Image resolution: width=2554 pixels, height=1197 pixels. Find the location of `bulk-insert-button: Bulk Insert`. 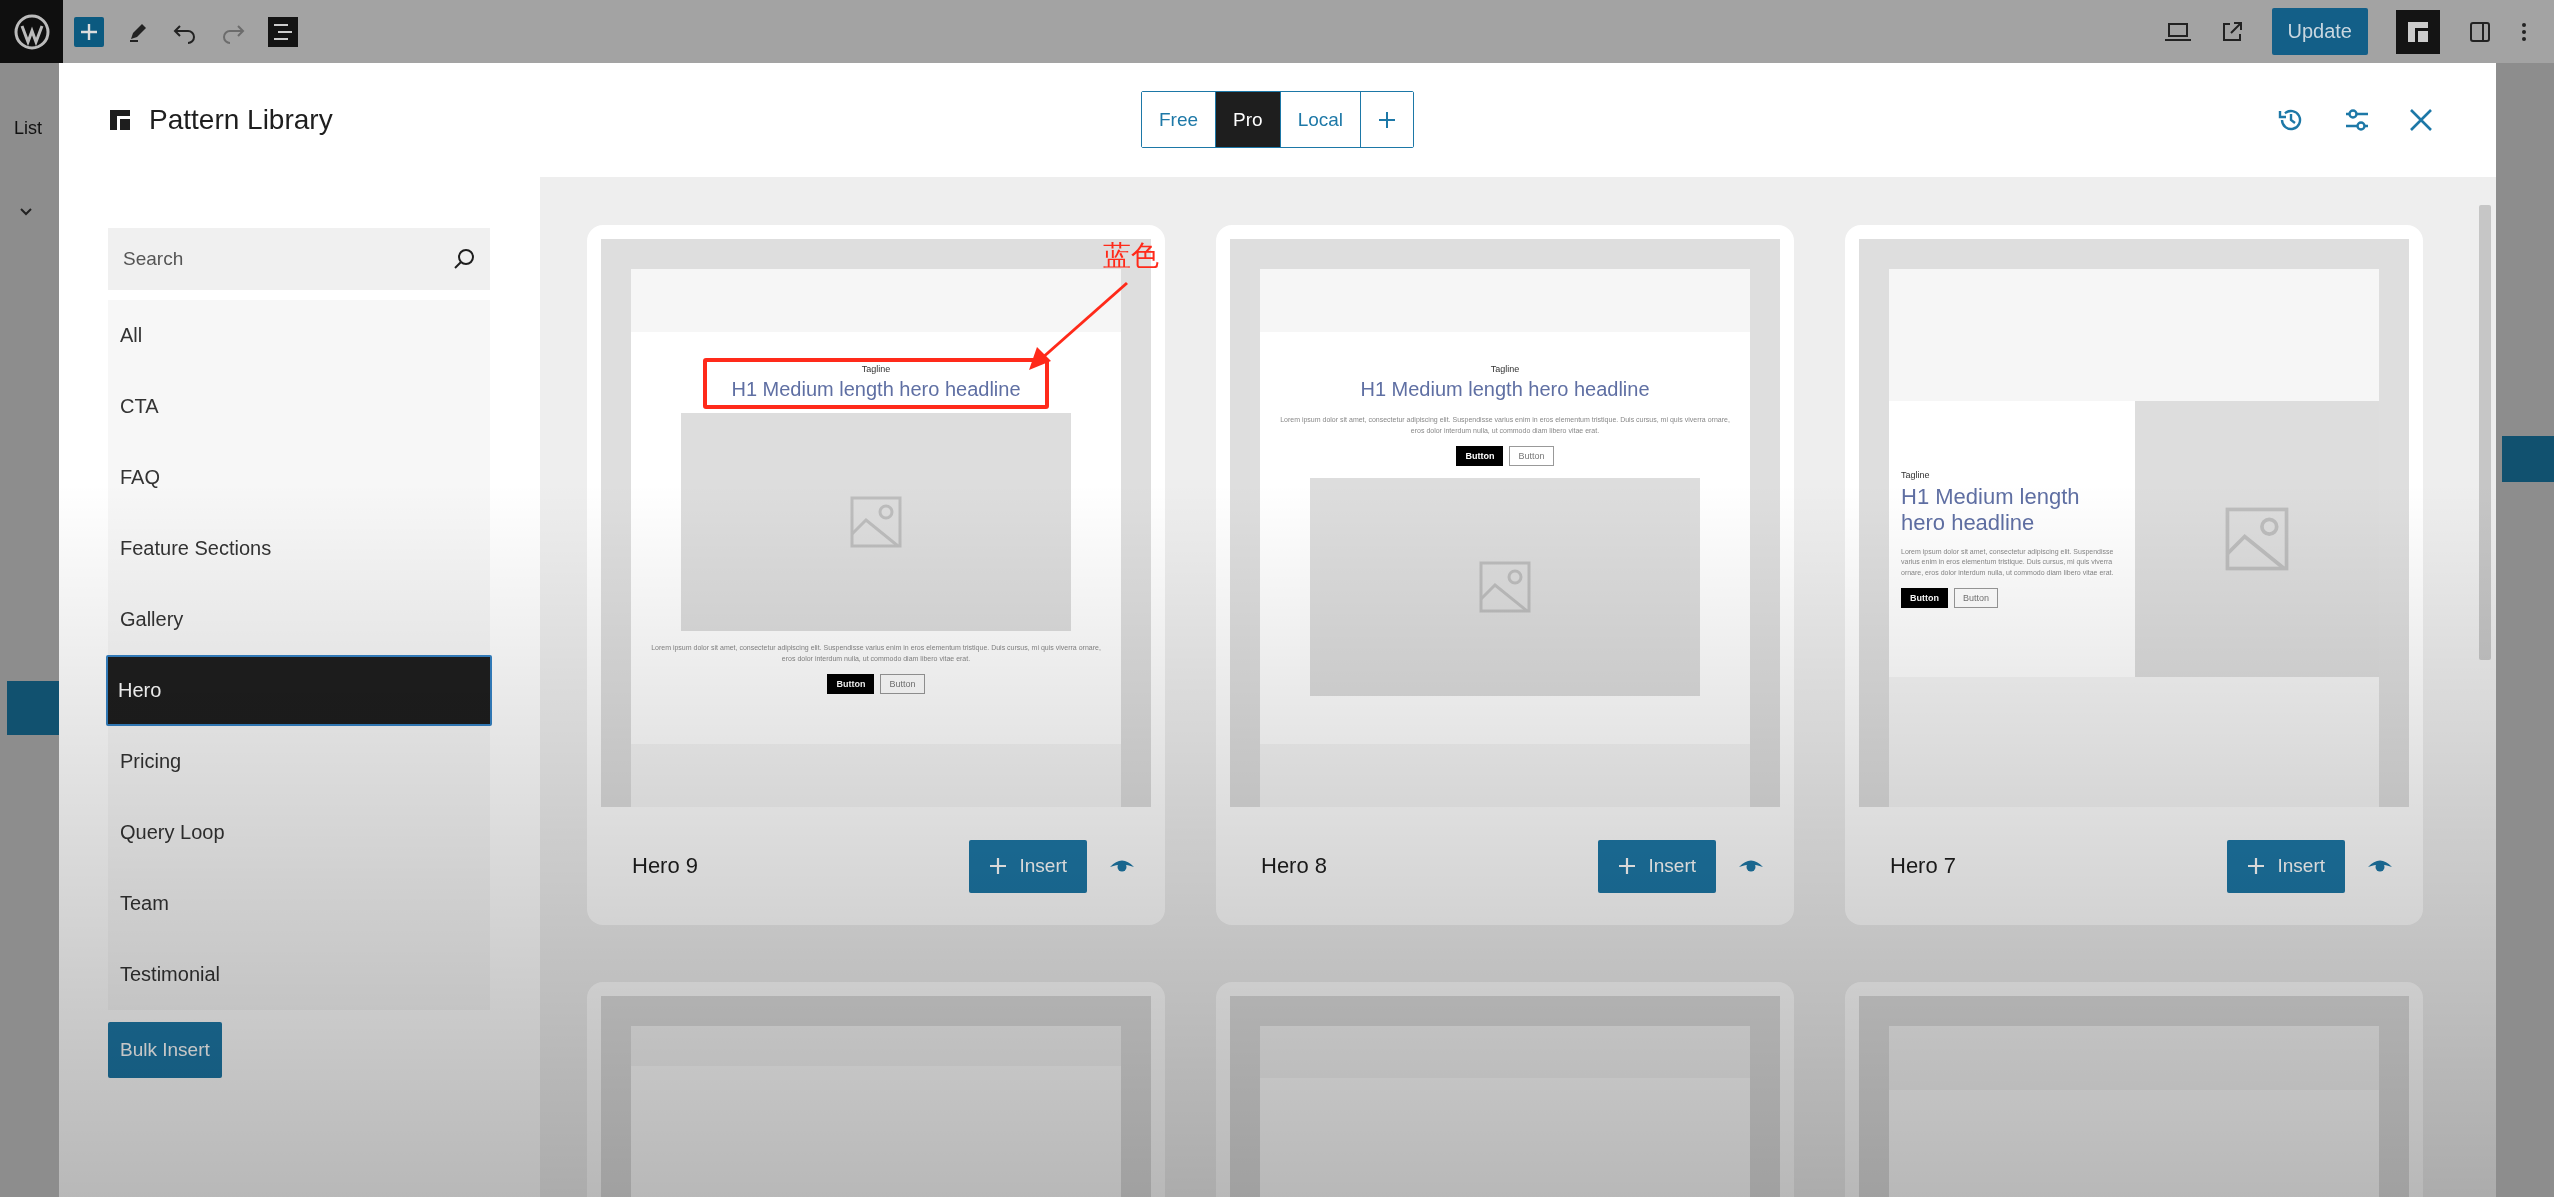

bulk-insert-button: Bulk Insert is located at coordinates (165, 1050).